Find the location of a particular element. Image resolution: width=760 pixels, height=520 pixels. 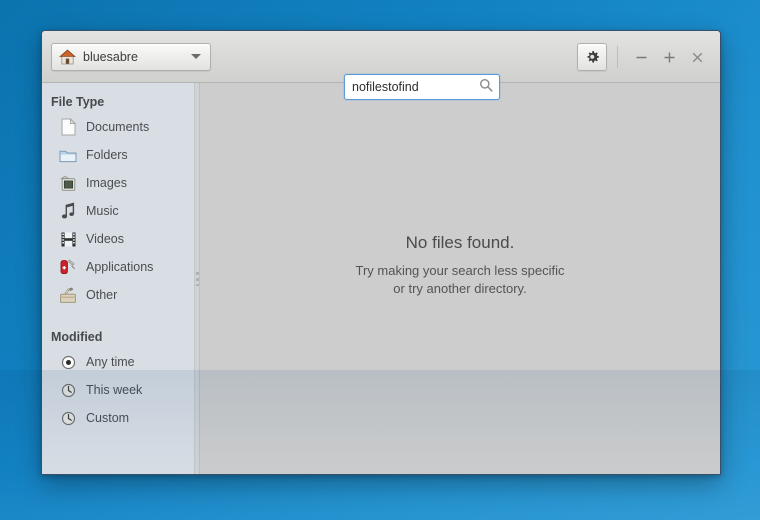

sidebar-item-label: Documents is located at coordinates (118, 127).